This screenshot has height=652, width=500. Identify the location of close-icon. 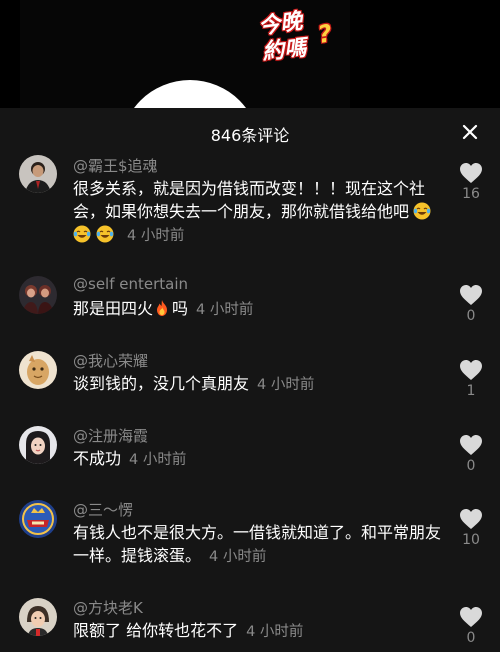
(470, 132).